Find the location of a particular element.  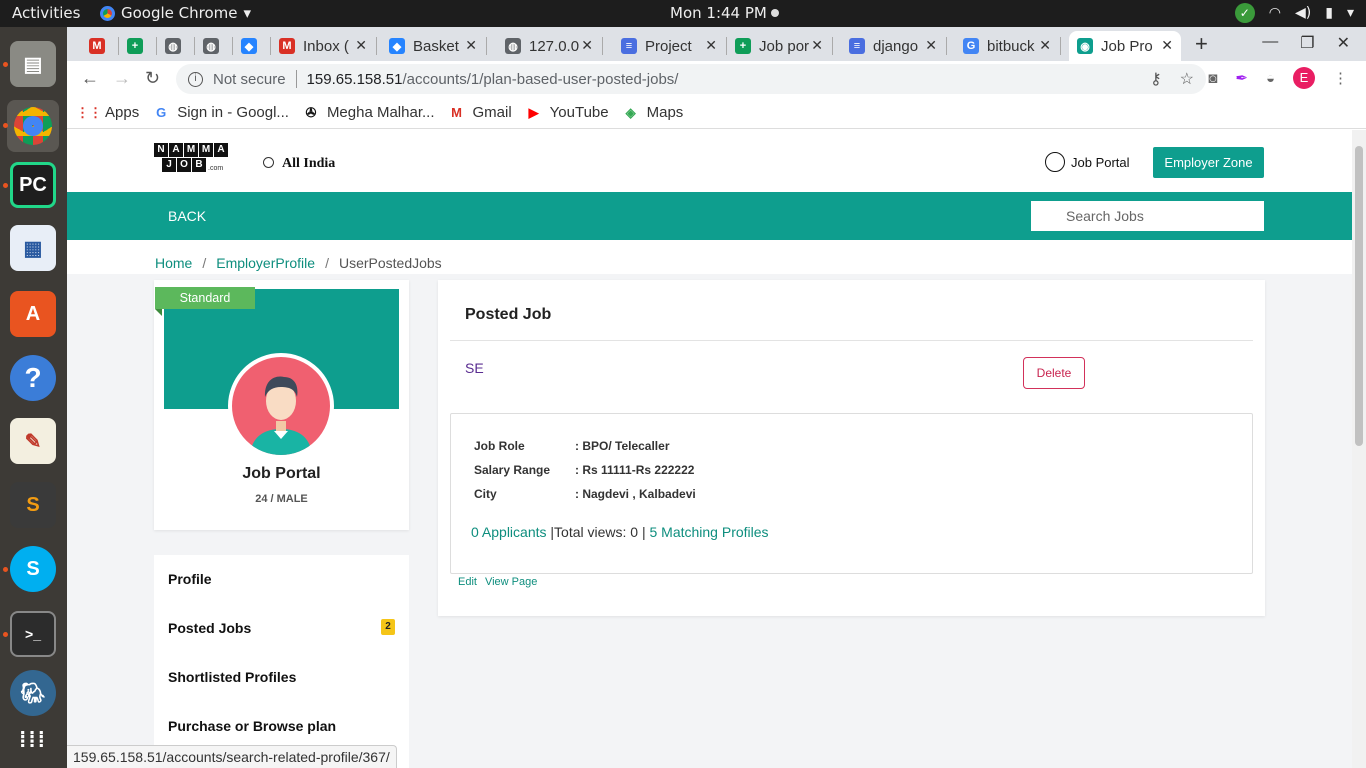

help-icon: ? is located at coordinates (33, 378).